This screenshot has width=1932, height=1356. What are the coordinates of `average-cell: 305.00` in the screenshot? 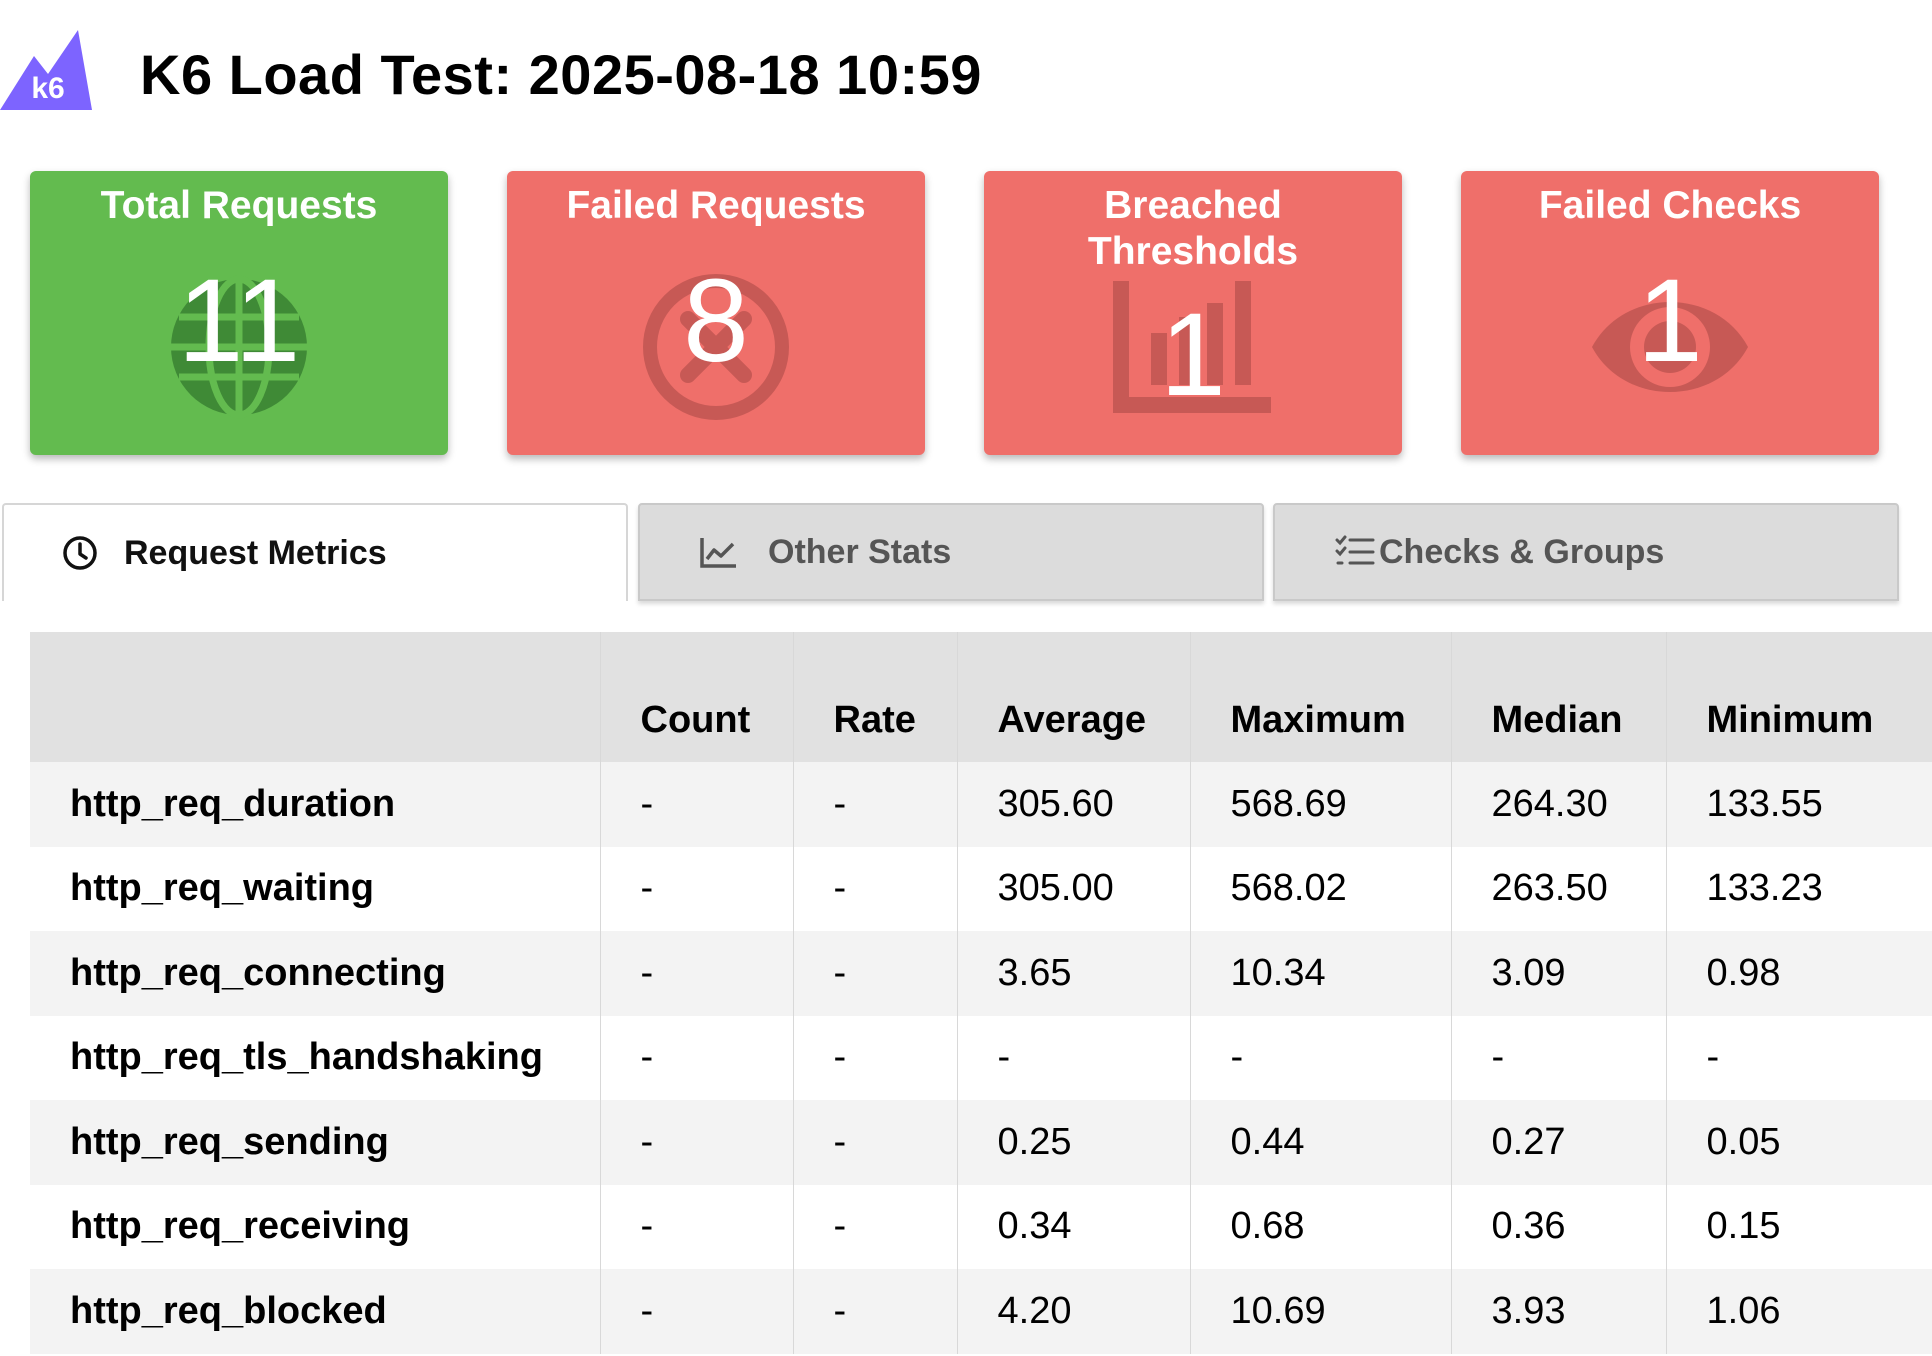 It's located at (1074, 888).